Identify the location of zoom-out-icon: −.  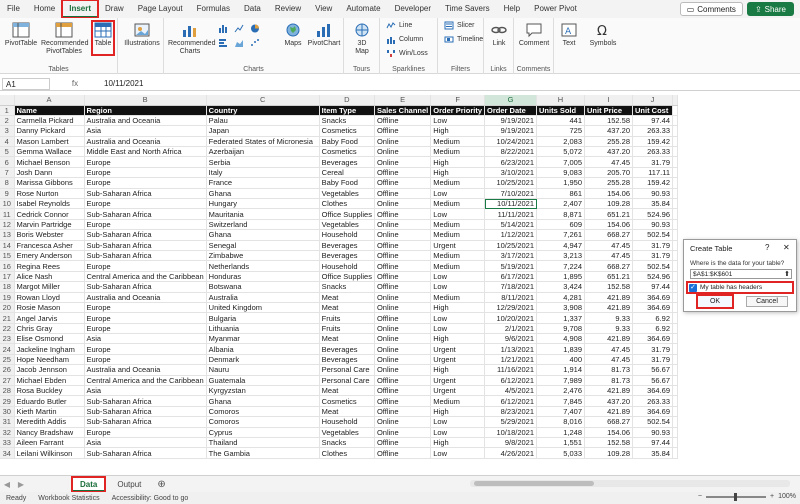
(700, 496).